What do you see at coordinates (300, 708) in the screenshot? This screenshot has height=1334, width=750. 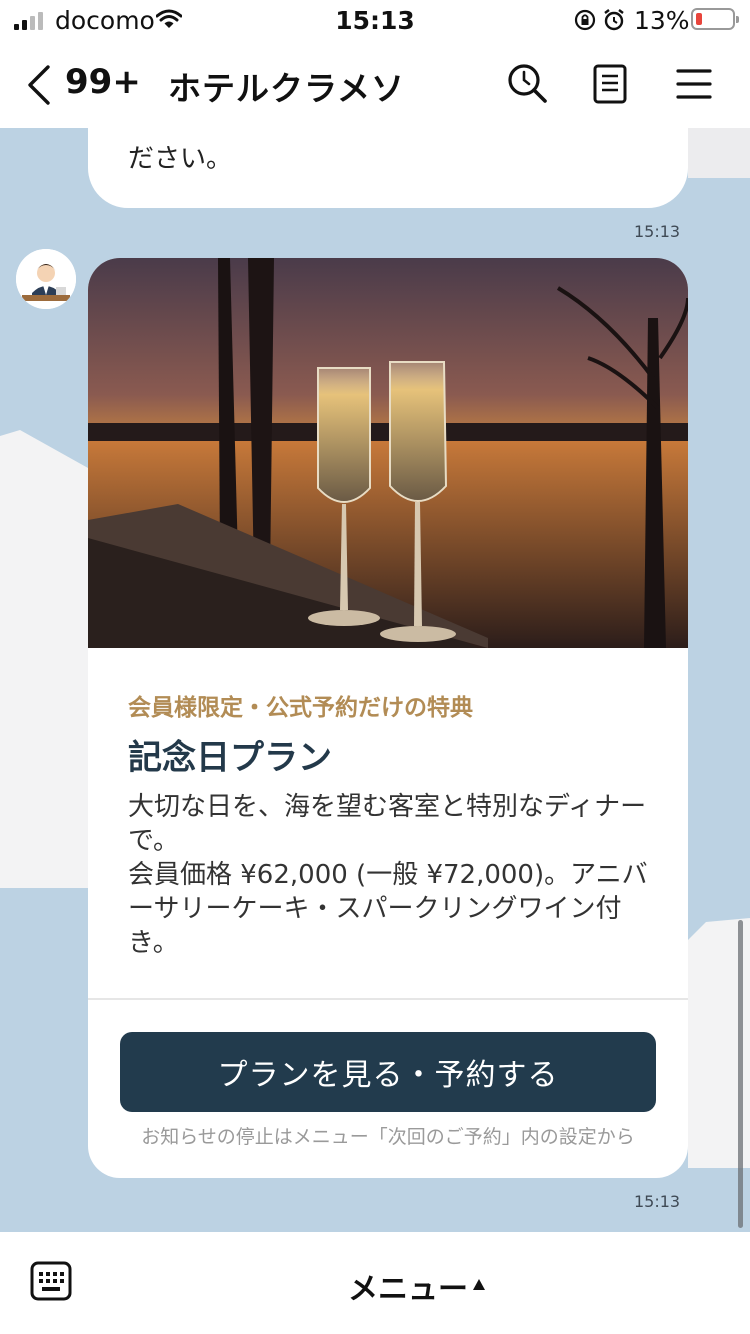 I see `card-tagline: 会員様限定・公式予約だけの特典` at bounding box center [300, 708].